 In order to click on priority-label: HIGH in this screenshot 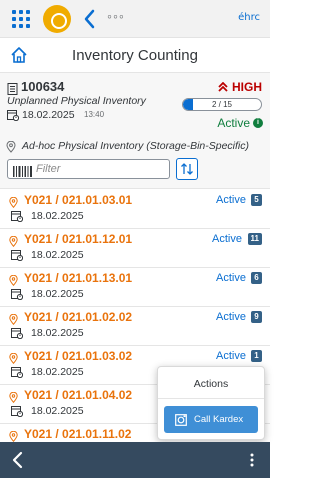, I will do `click(247, 87)`.